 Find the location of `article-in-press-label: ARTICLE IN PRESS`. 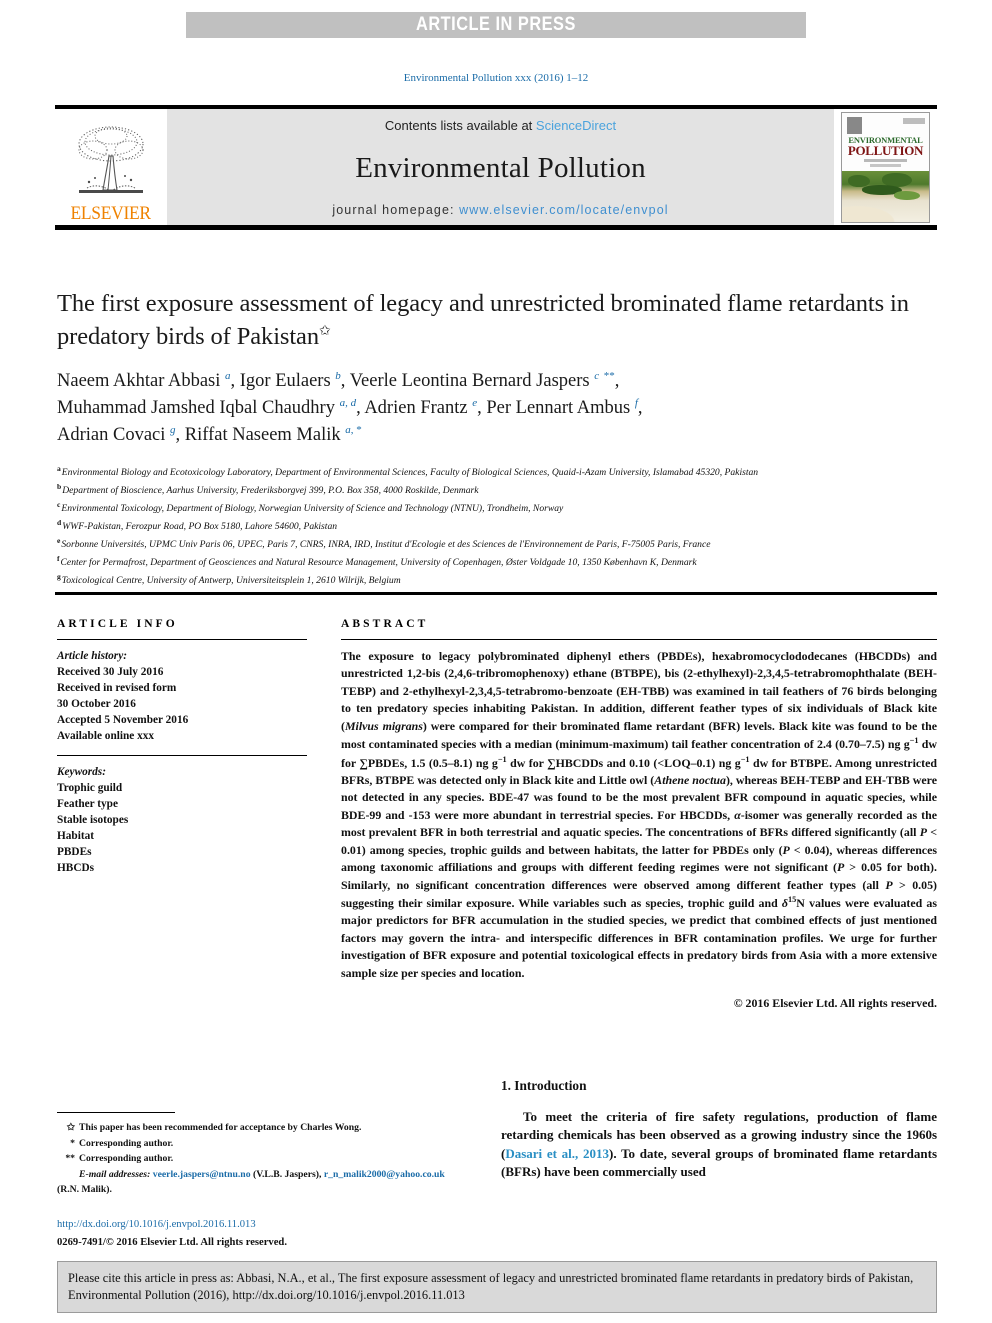

article-in-press-label: ARTICLE IN PRESS is located at coordinates (496, 24).